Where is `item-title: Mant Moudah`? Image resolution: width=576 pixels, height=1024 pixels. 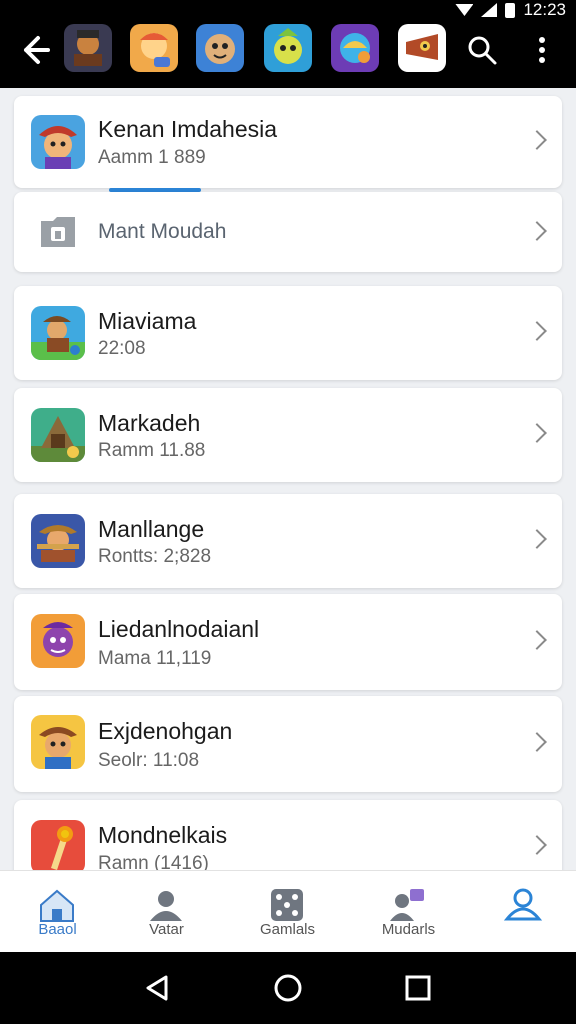
item-title: Mant Moudah is located at coordinates (162, 231).